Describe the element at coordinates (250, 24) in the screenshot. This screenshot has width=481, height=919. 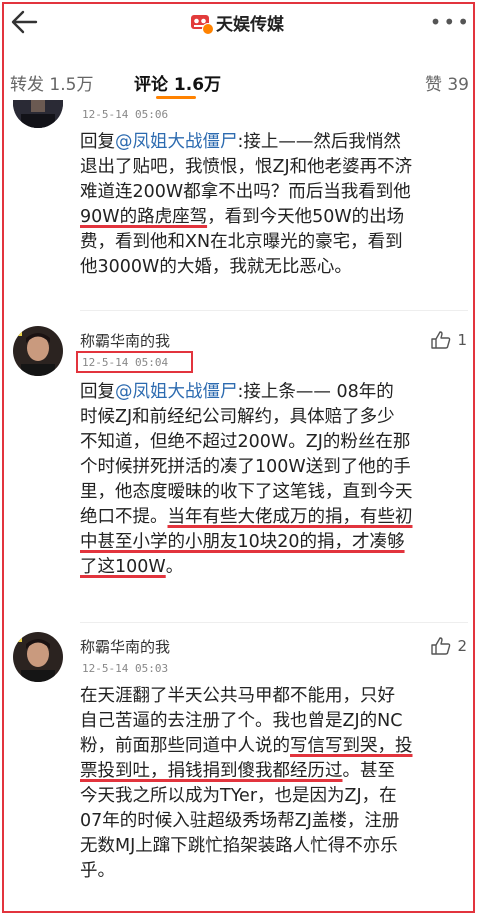
I see `page-title: 天娱传媒` at that location.